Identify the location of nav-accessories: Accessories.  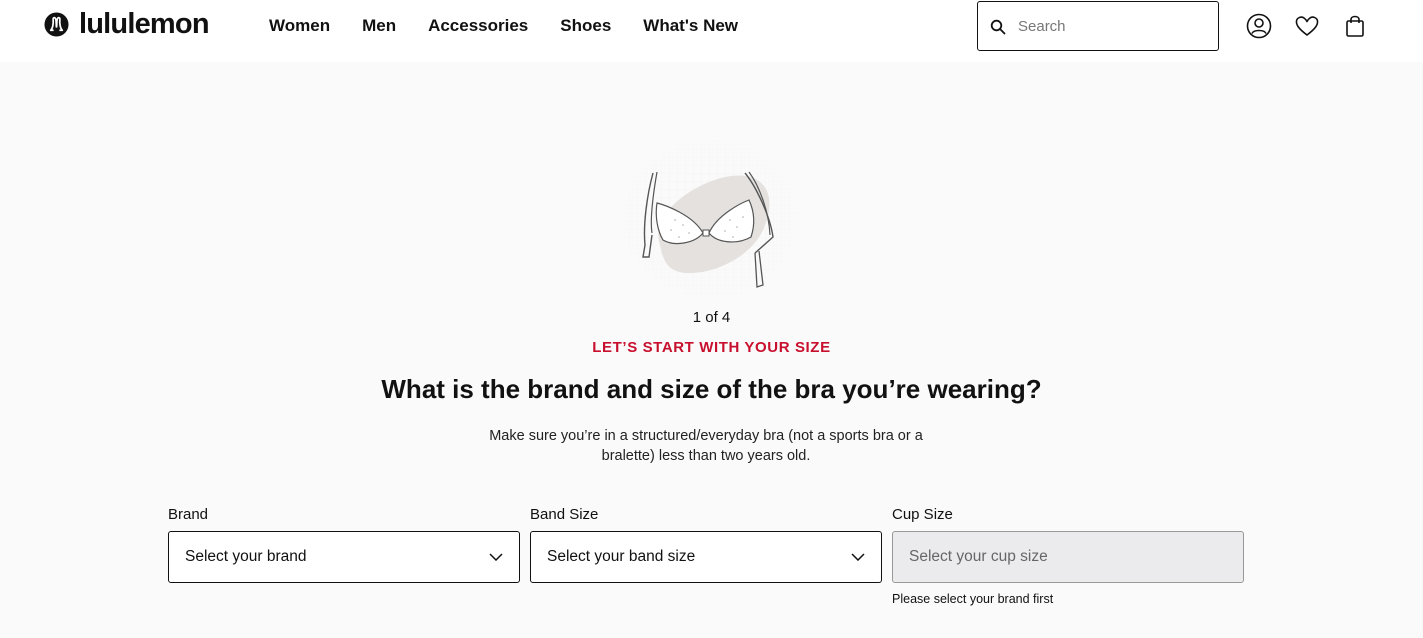
(478, 26).